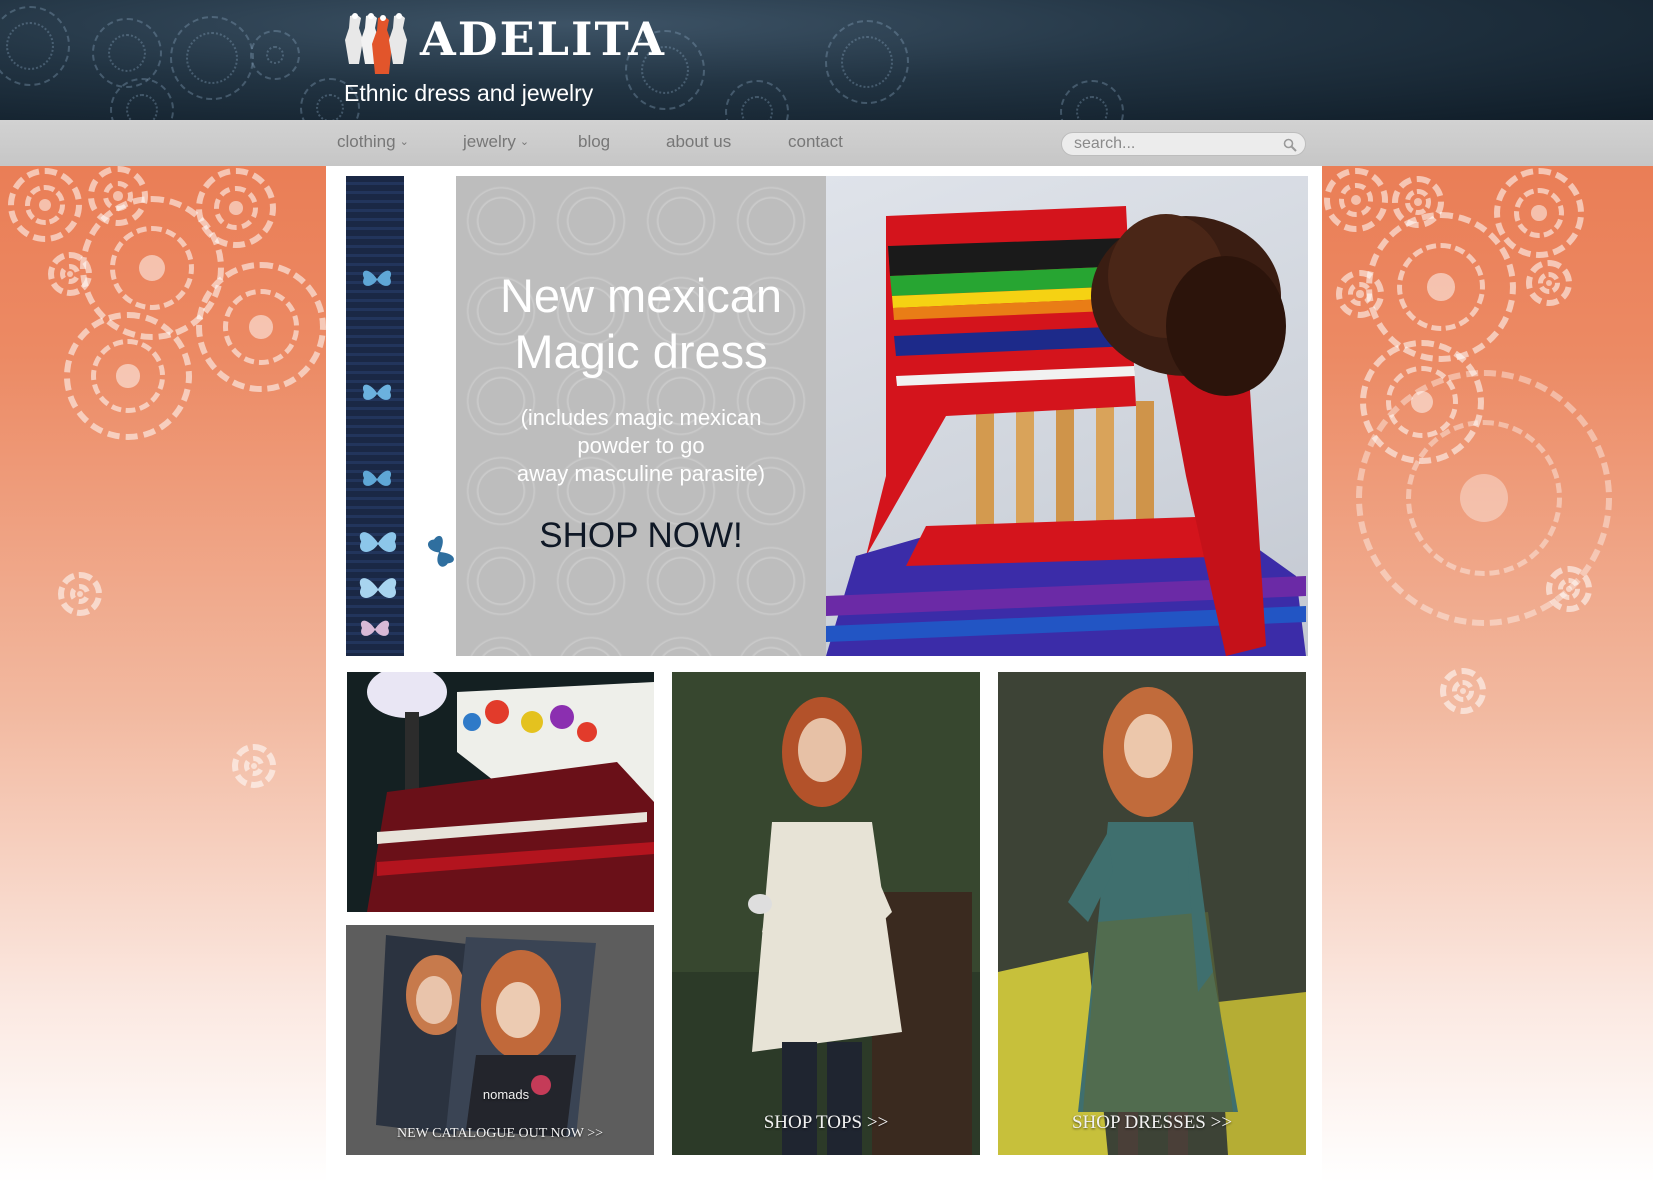  I want to click on tops-model-illustration, so click(826, 913).